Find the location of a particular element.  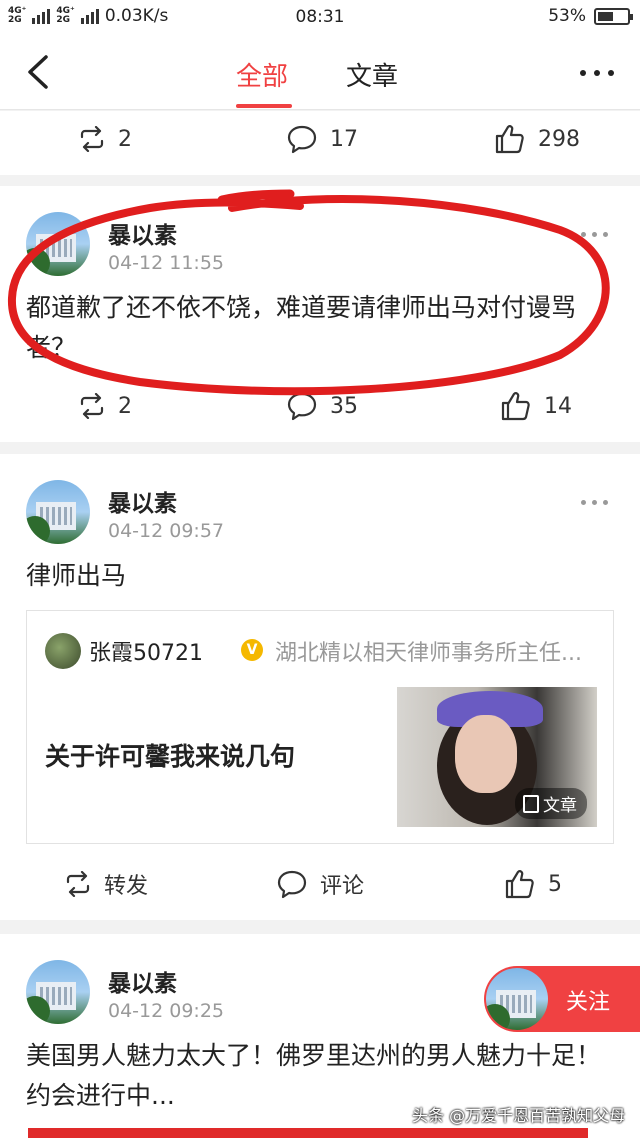

post-actions: 2 35 14 is located at coordinates (320, 406).